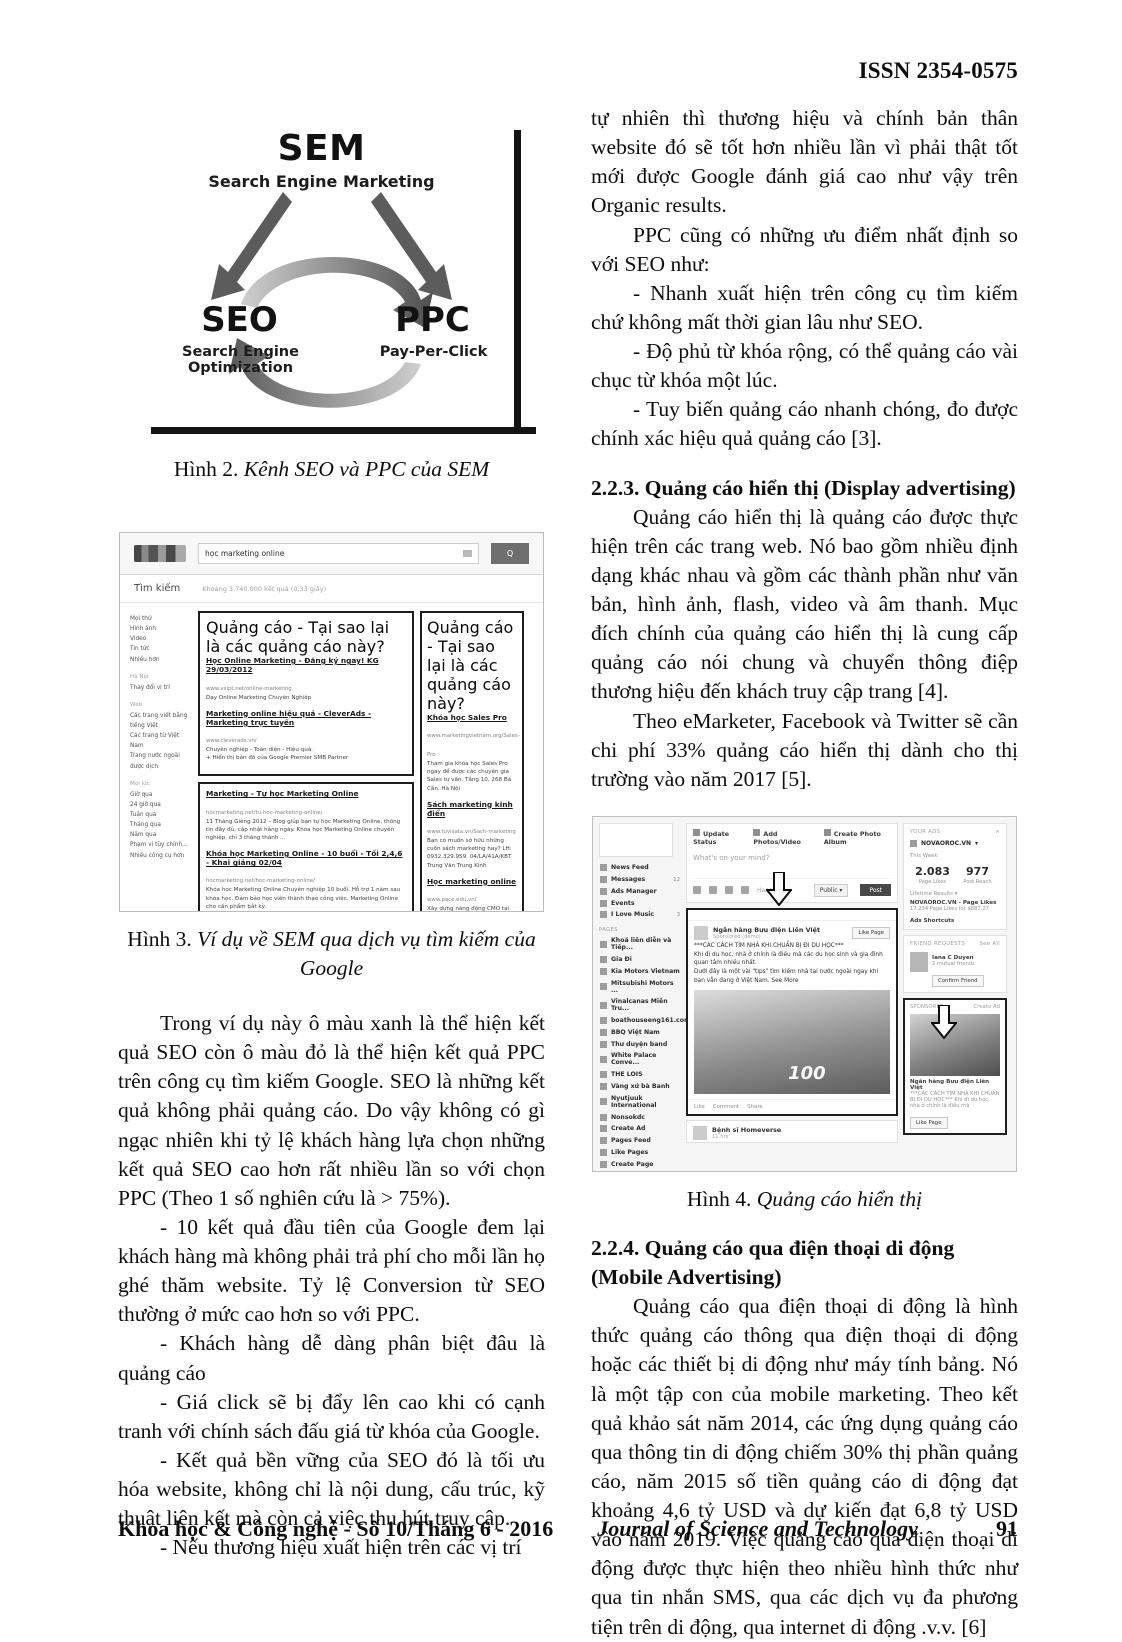  What do you see at coordinates (946, 843) in the screenshot?
I see `ad-account-name: NOVAOROC.VN` at bounding box center [946, 843].